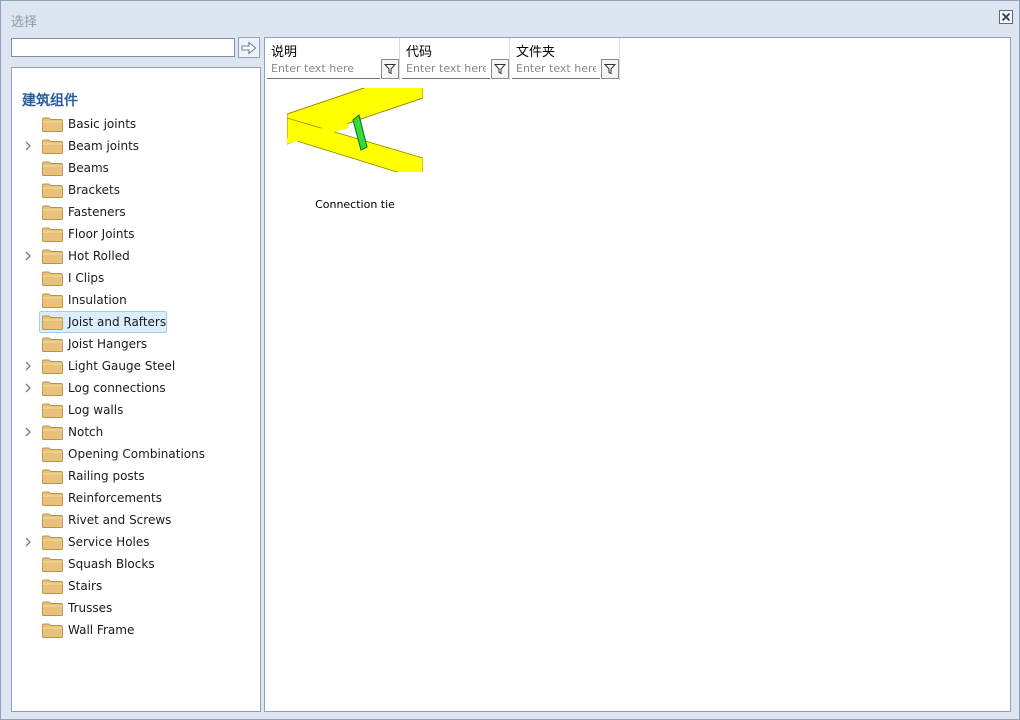 The image size is (1020, 720). Describe the element at coordinates (536, 52) in the screenshot. I see `column-title: 文件夹` at that location.